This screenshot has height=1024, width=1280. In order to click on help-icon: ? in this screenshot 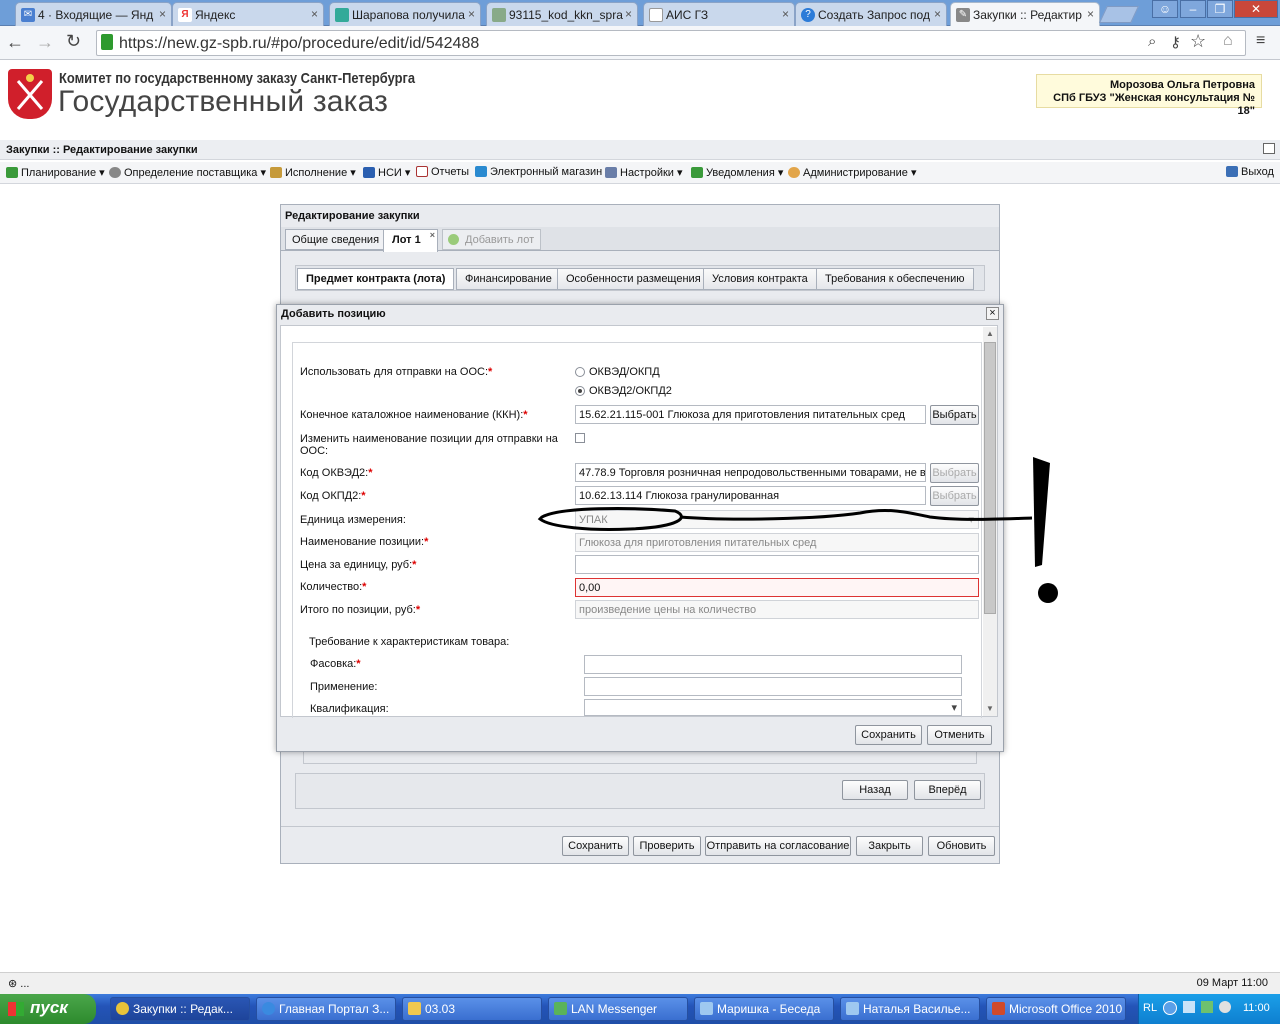, I will do `click(808, 15)`.